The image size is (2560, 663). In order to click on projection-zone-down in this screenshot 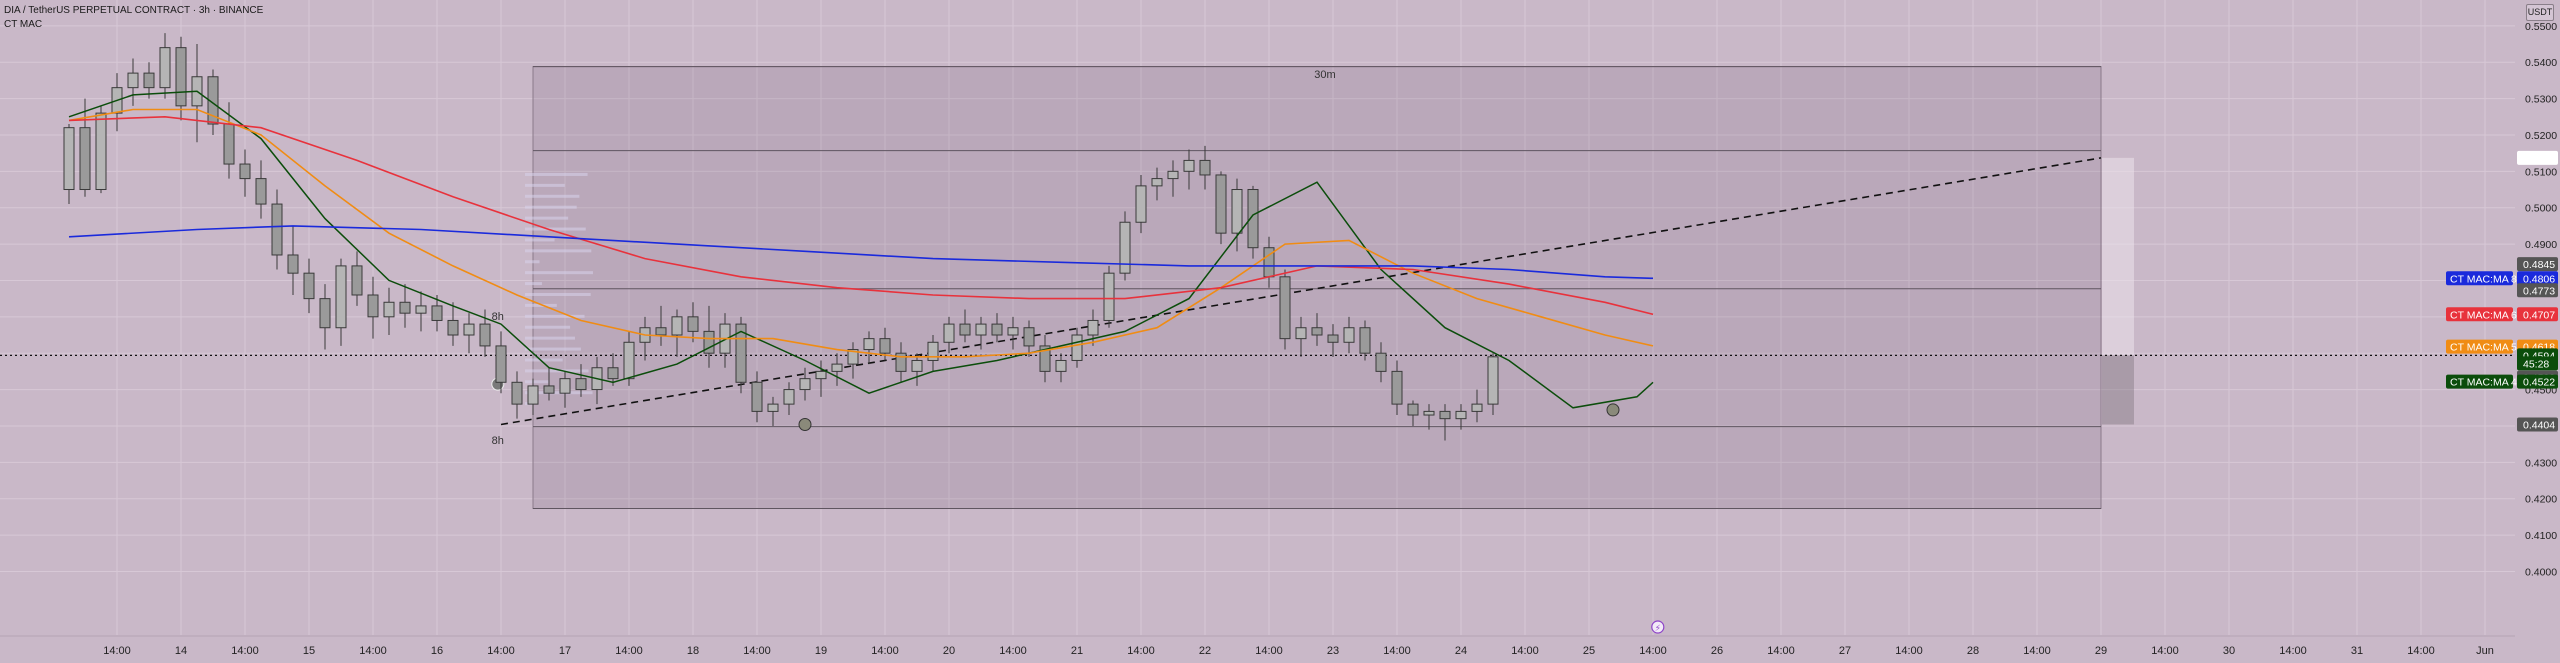, I will do `click(2118, 390)`.